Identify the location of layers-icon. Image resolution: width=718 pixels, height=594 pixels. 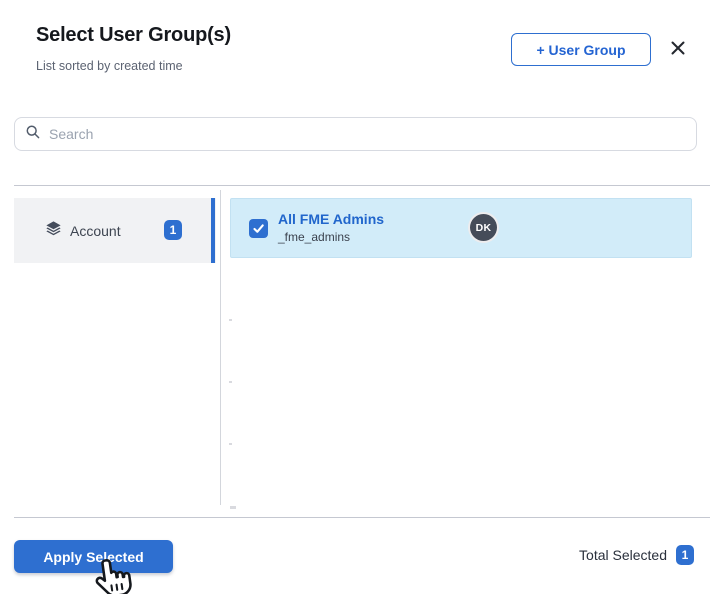
(53, 231).